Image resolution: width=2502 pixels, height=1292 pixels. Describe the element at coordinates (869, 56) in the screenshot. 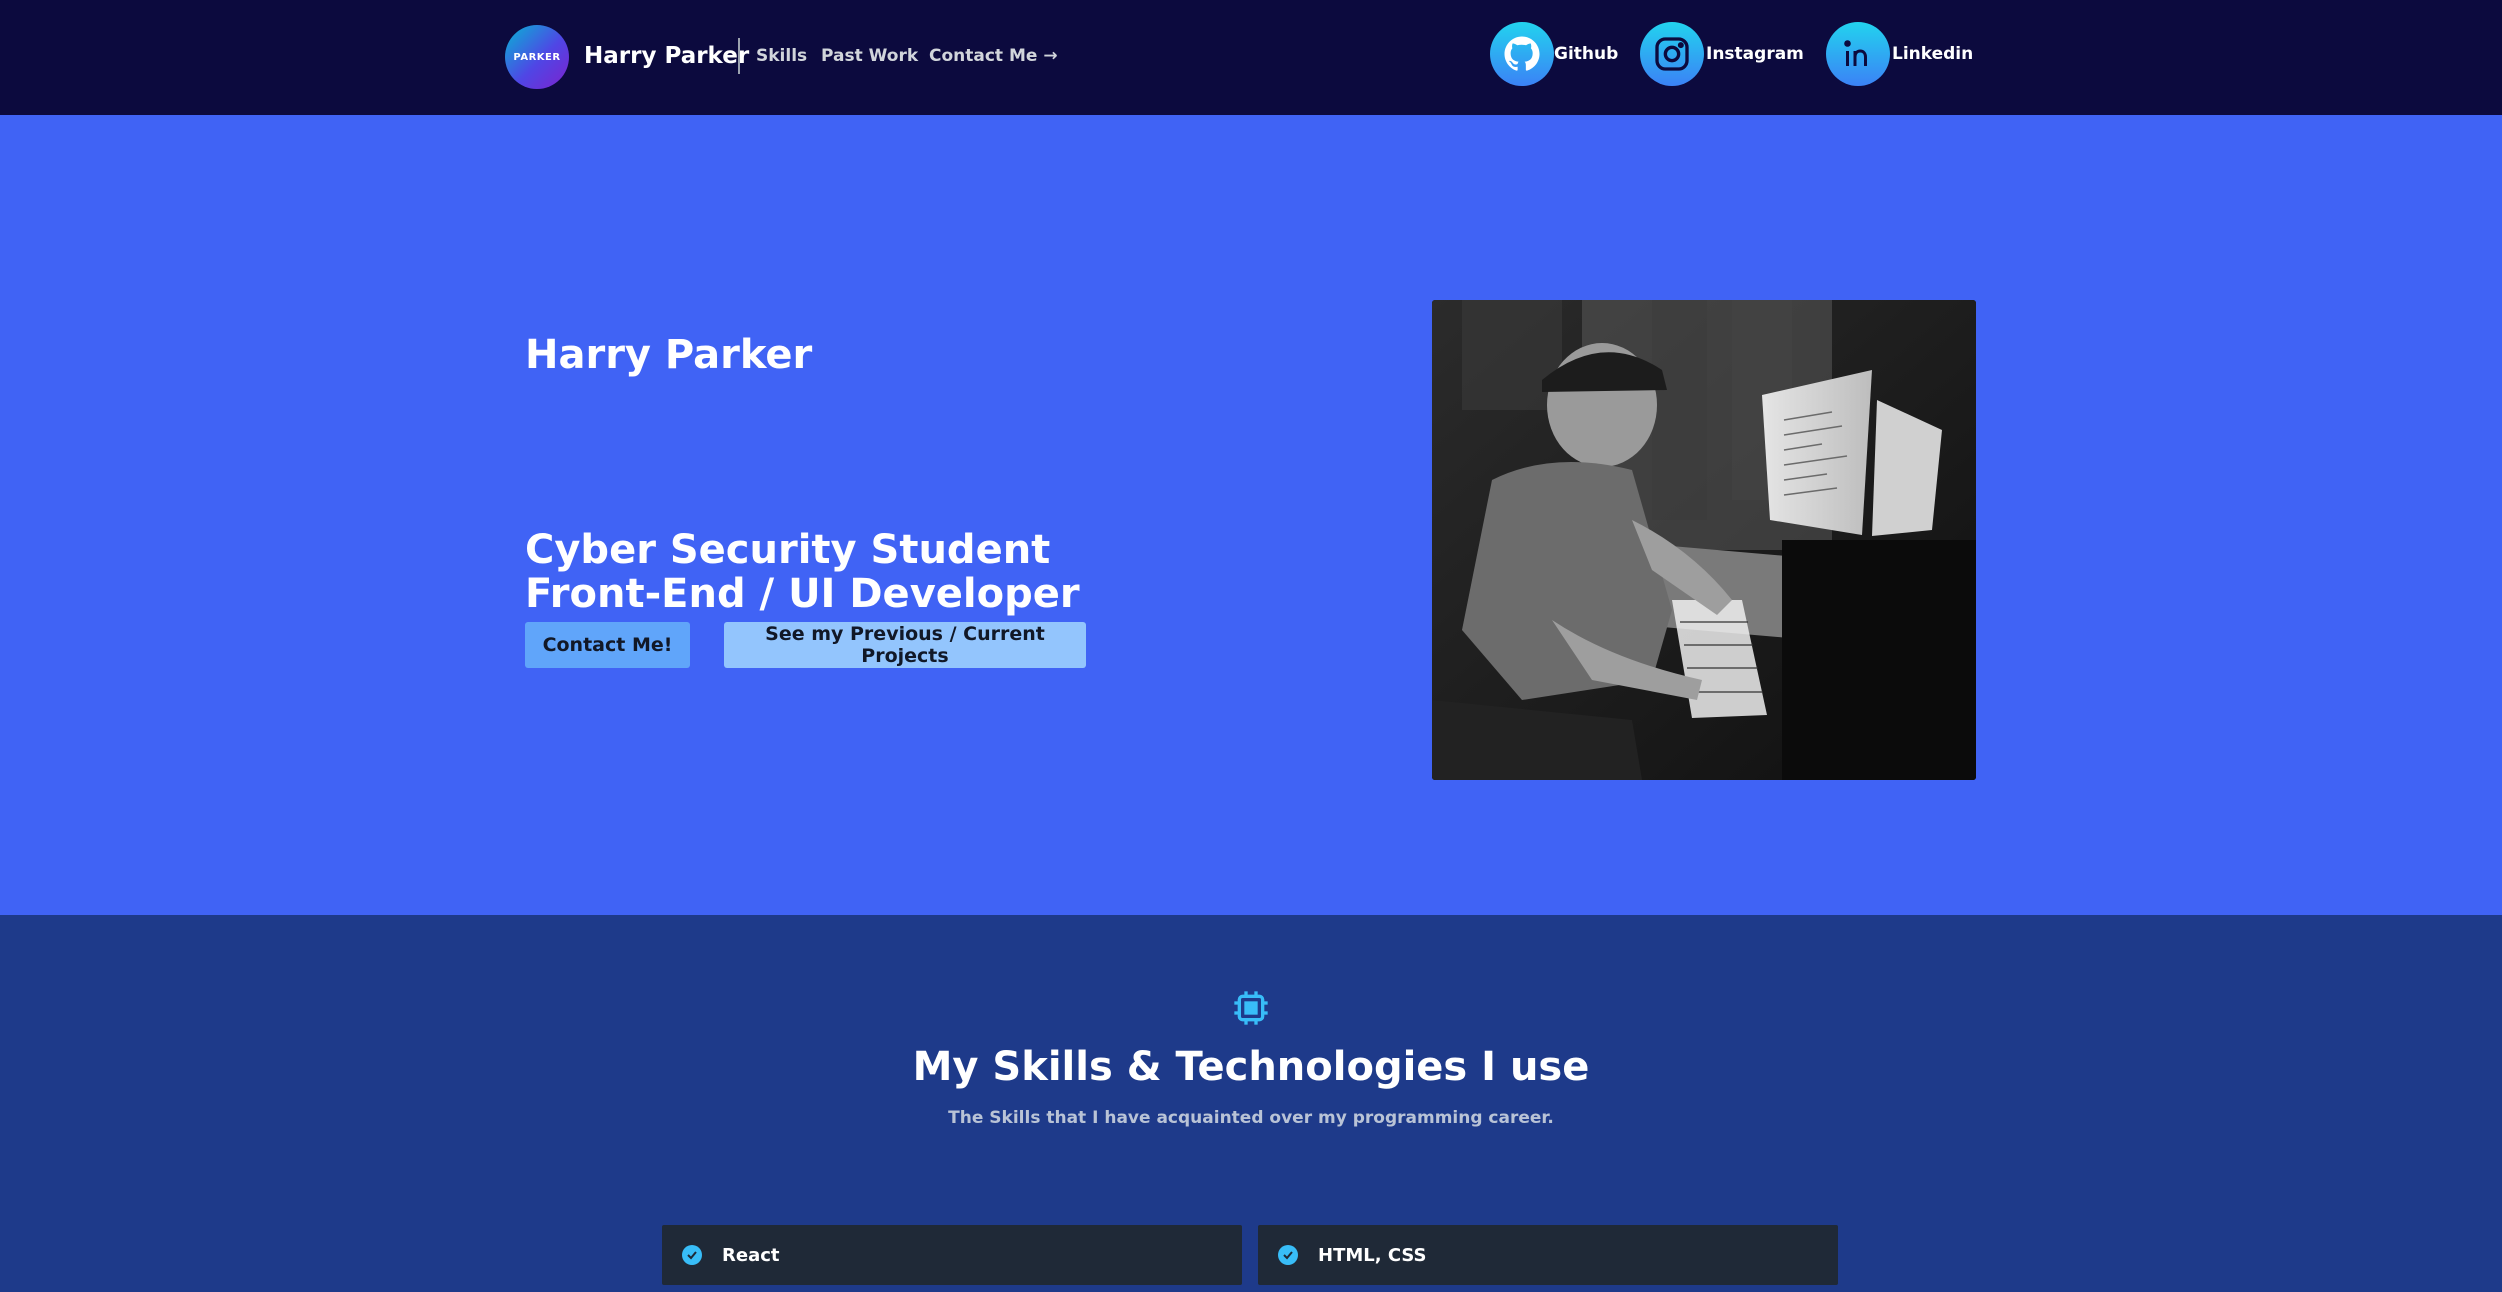

I see `nav-link-past-work: Past Work` at that location.